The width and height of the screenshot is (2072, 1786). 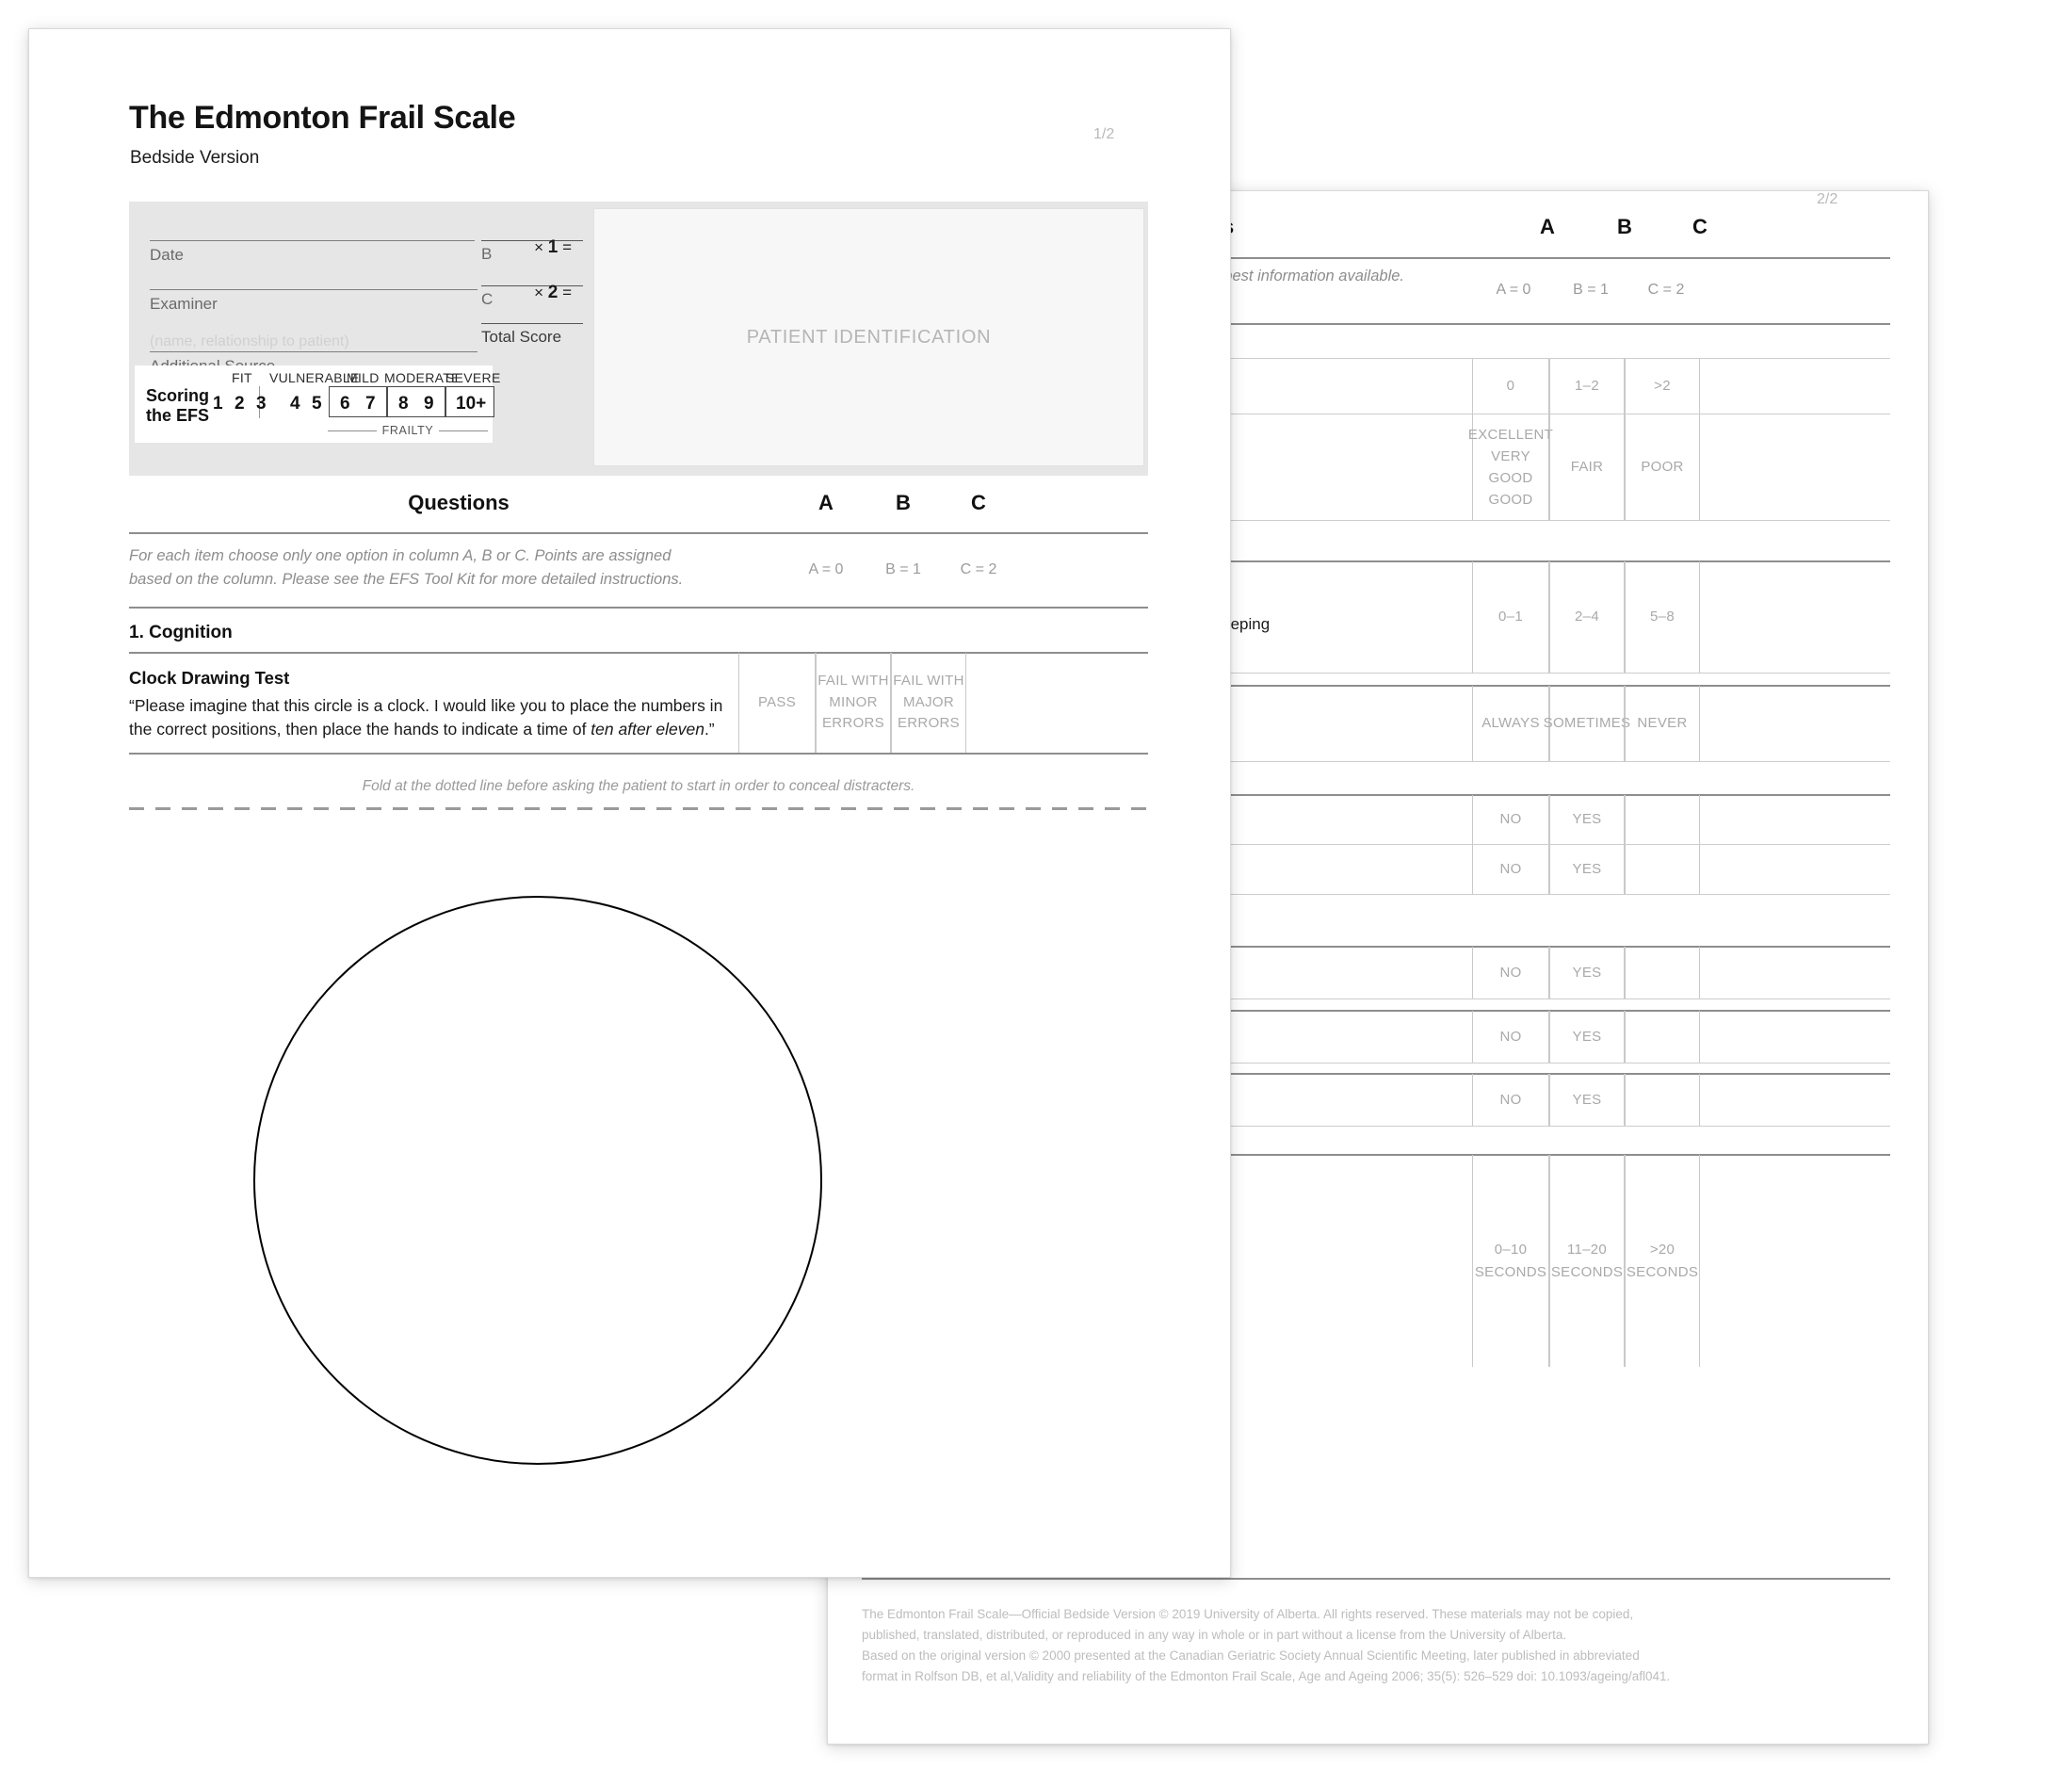 I want to click on option-c: >20 SECONDS, so click(x=1663, y=1261).